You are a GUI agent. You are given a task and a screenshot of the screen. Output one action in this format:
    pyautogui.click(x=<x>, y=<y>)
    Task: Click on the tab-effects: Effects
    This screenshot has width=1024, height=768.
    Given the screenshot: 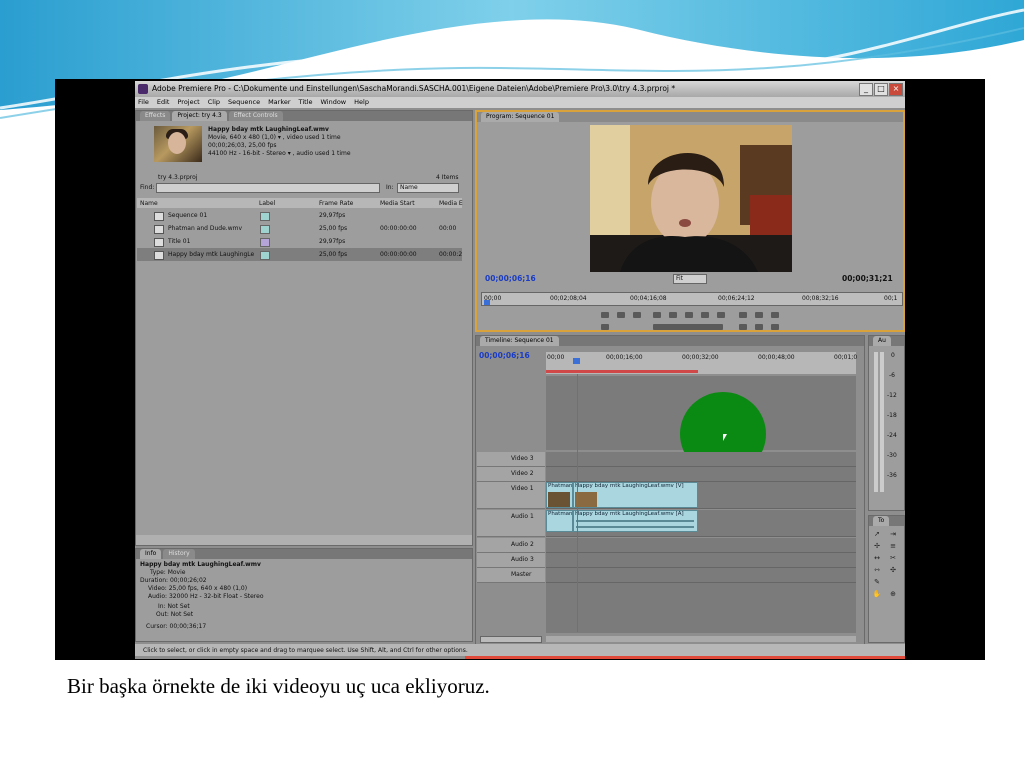 What is the action you would take?
    pyautogui.click(x=155, y=116)
    